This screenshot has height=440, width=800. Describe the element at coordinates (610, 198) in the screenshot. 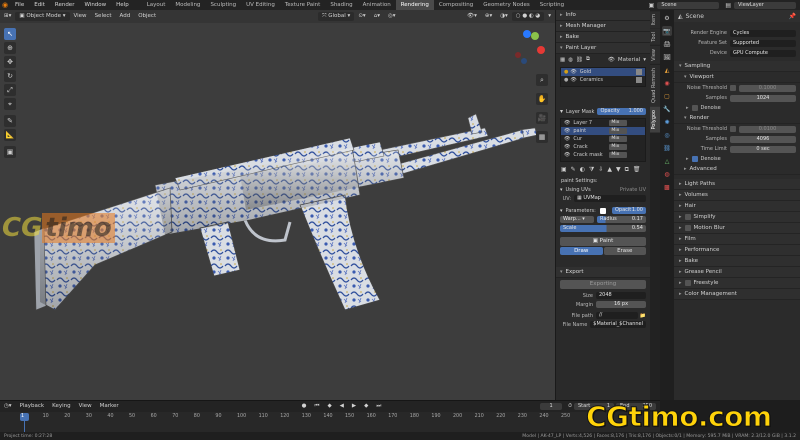

I see `uv-map-dropdown: ▦ UVMap` at that location.